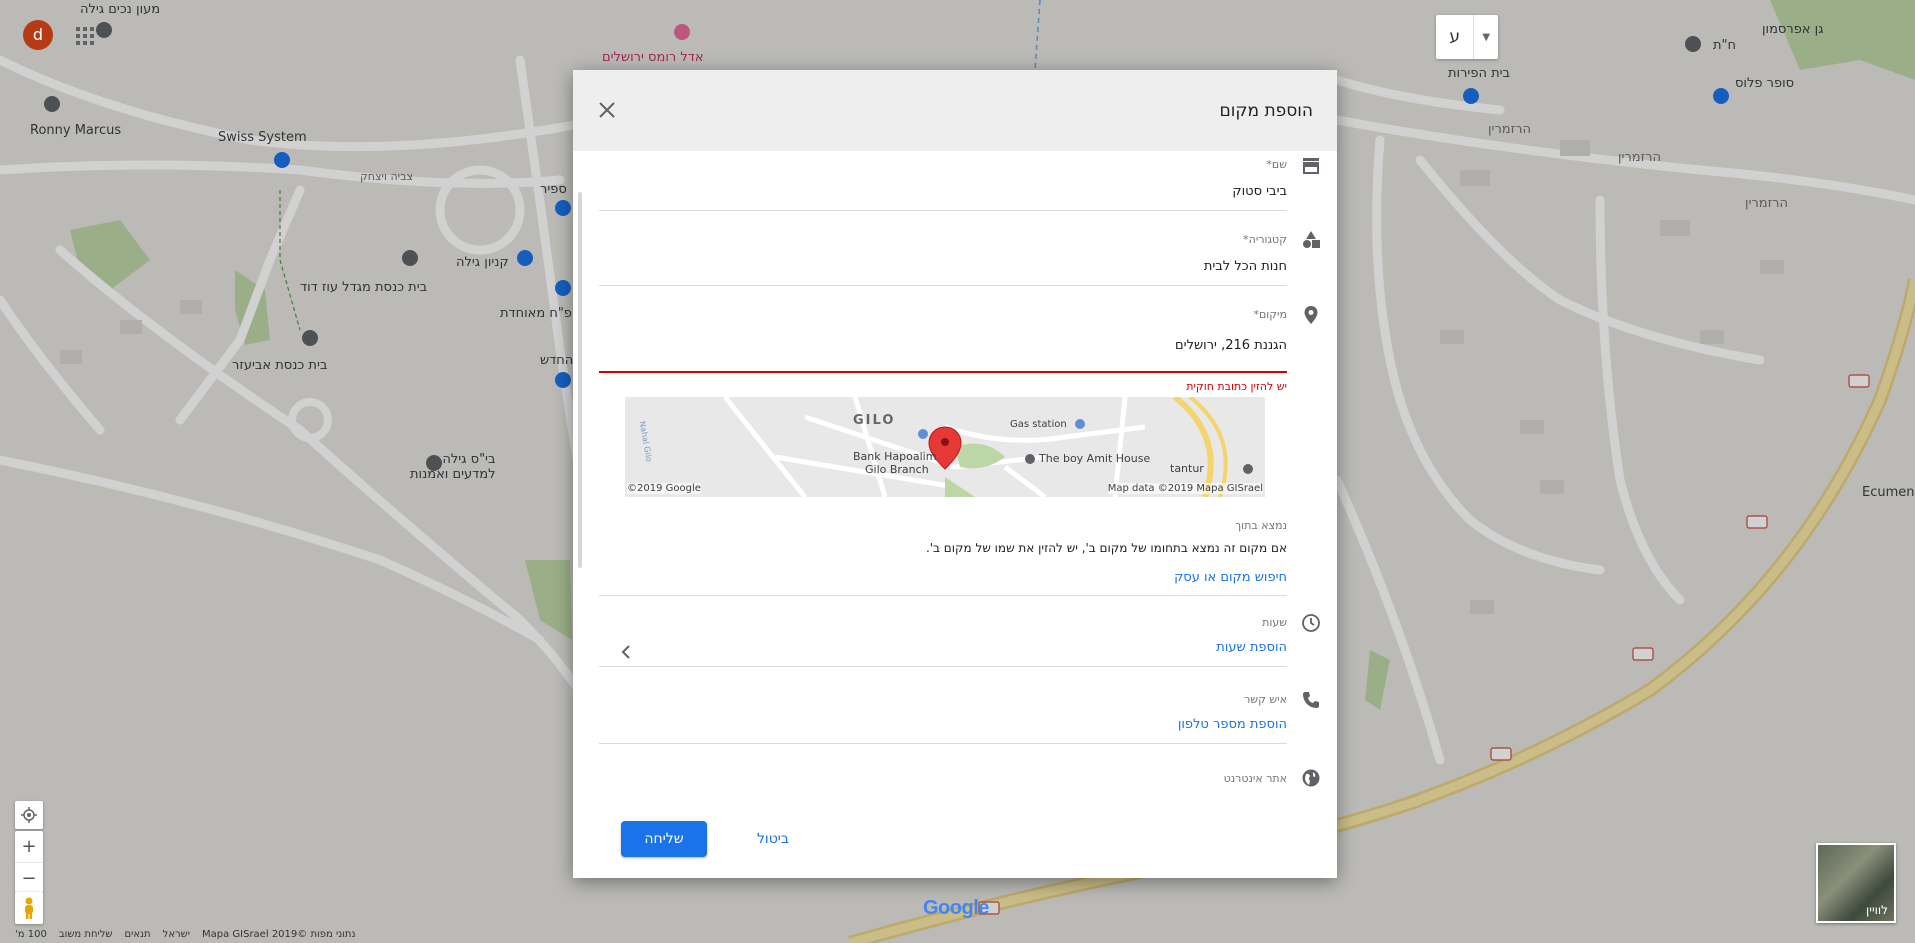 This screenshot has height=943, width=1915. What do you see at coordinates (29, 847) in the screenshot?
I see `zoom-in-button: +` at bounding box center [29, 847].